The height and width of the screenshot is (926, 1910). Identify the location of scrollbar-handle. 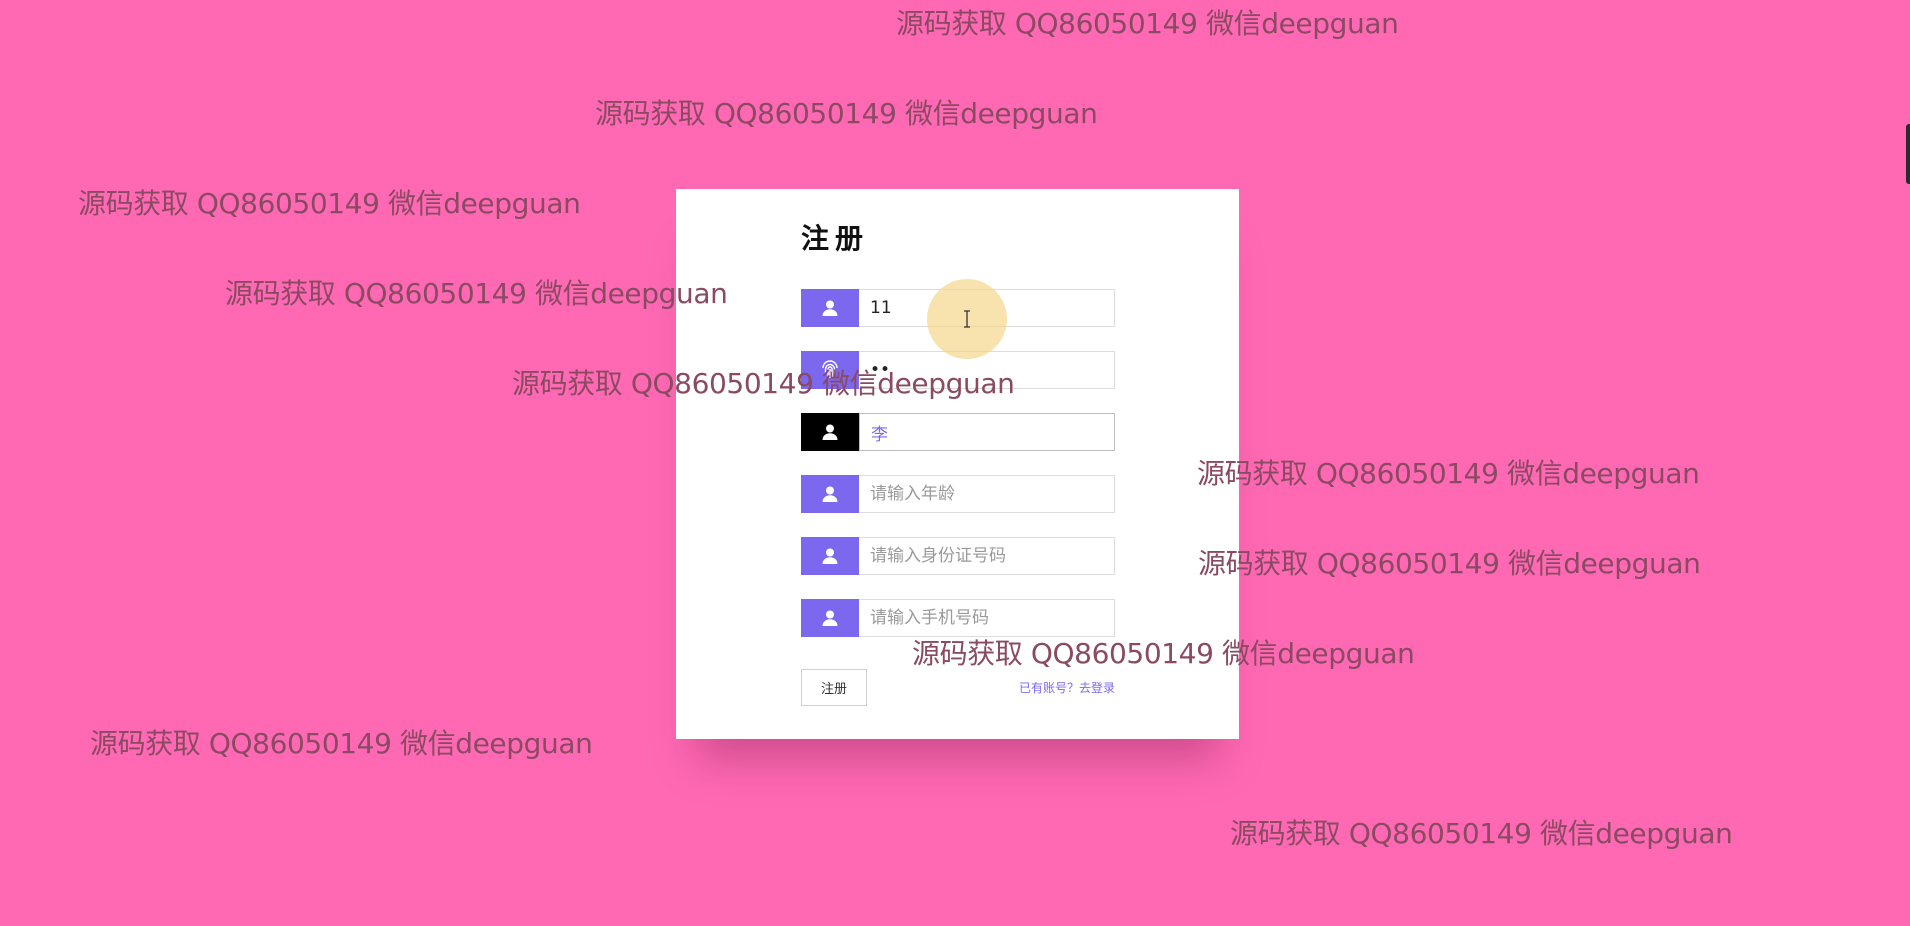
(1908, 154).